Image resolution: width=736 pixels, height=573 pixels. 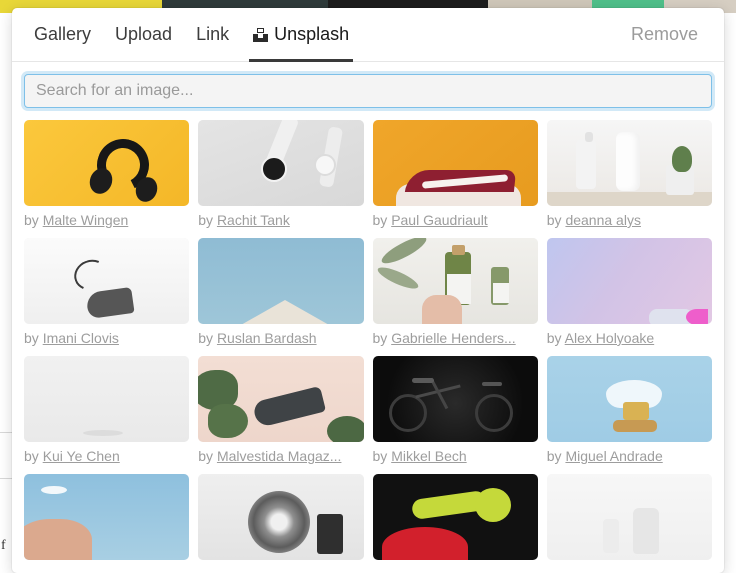 I want to click on tab-upload-label: Upload, so click(x=144, y=34).